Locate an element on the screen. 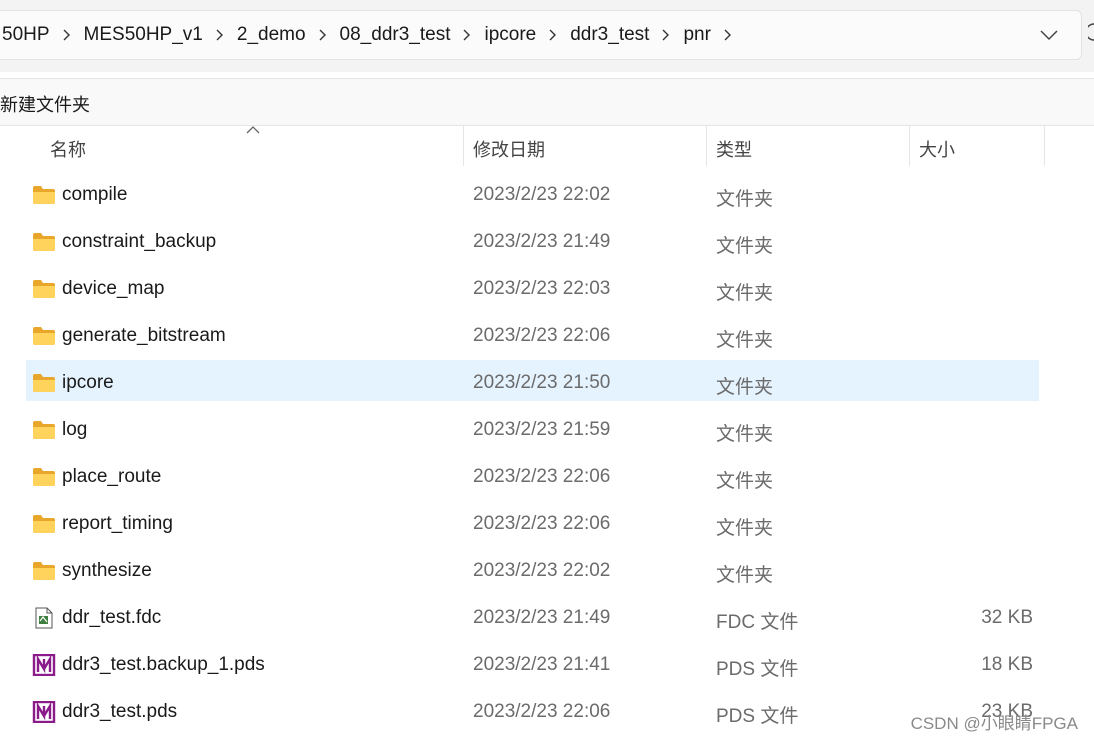 The height and width of the screenshot is (742, 1094). column-header-size: 大小 is located at coordinates (937, 149).